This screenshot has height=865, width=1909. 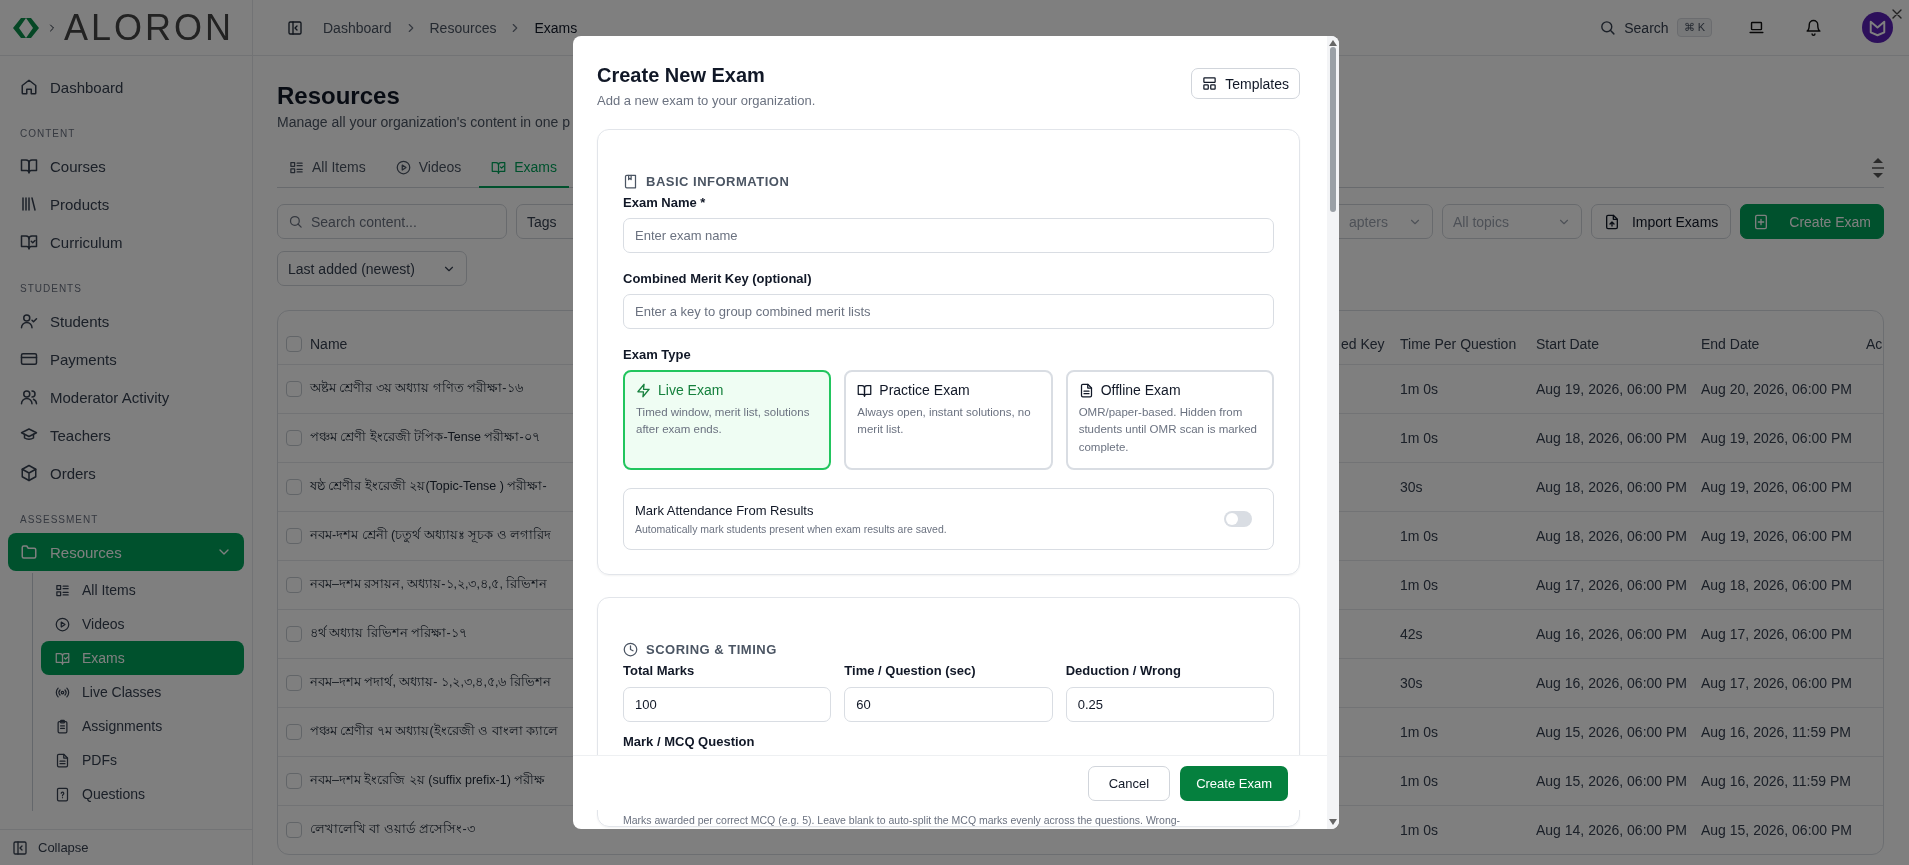 I want to click on input-field: 60, so click(x=948, y=704).